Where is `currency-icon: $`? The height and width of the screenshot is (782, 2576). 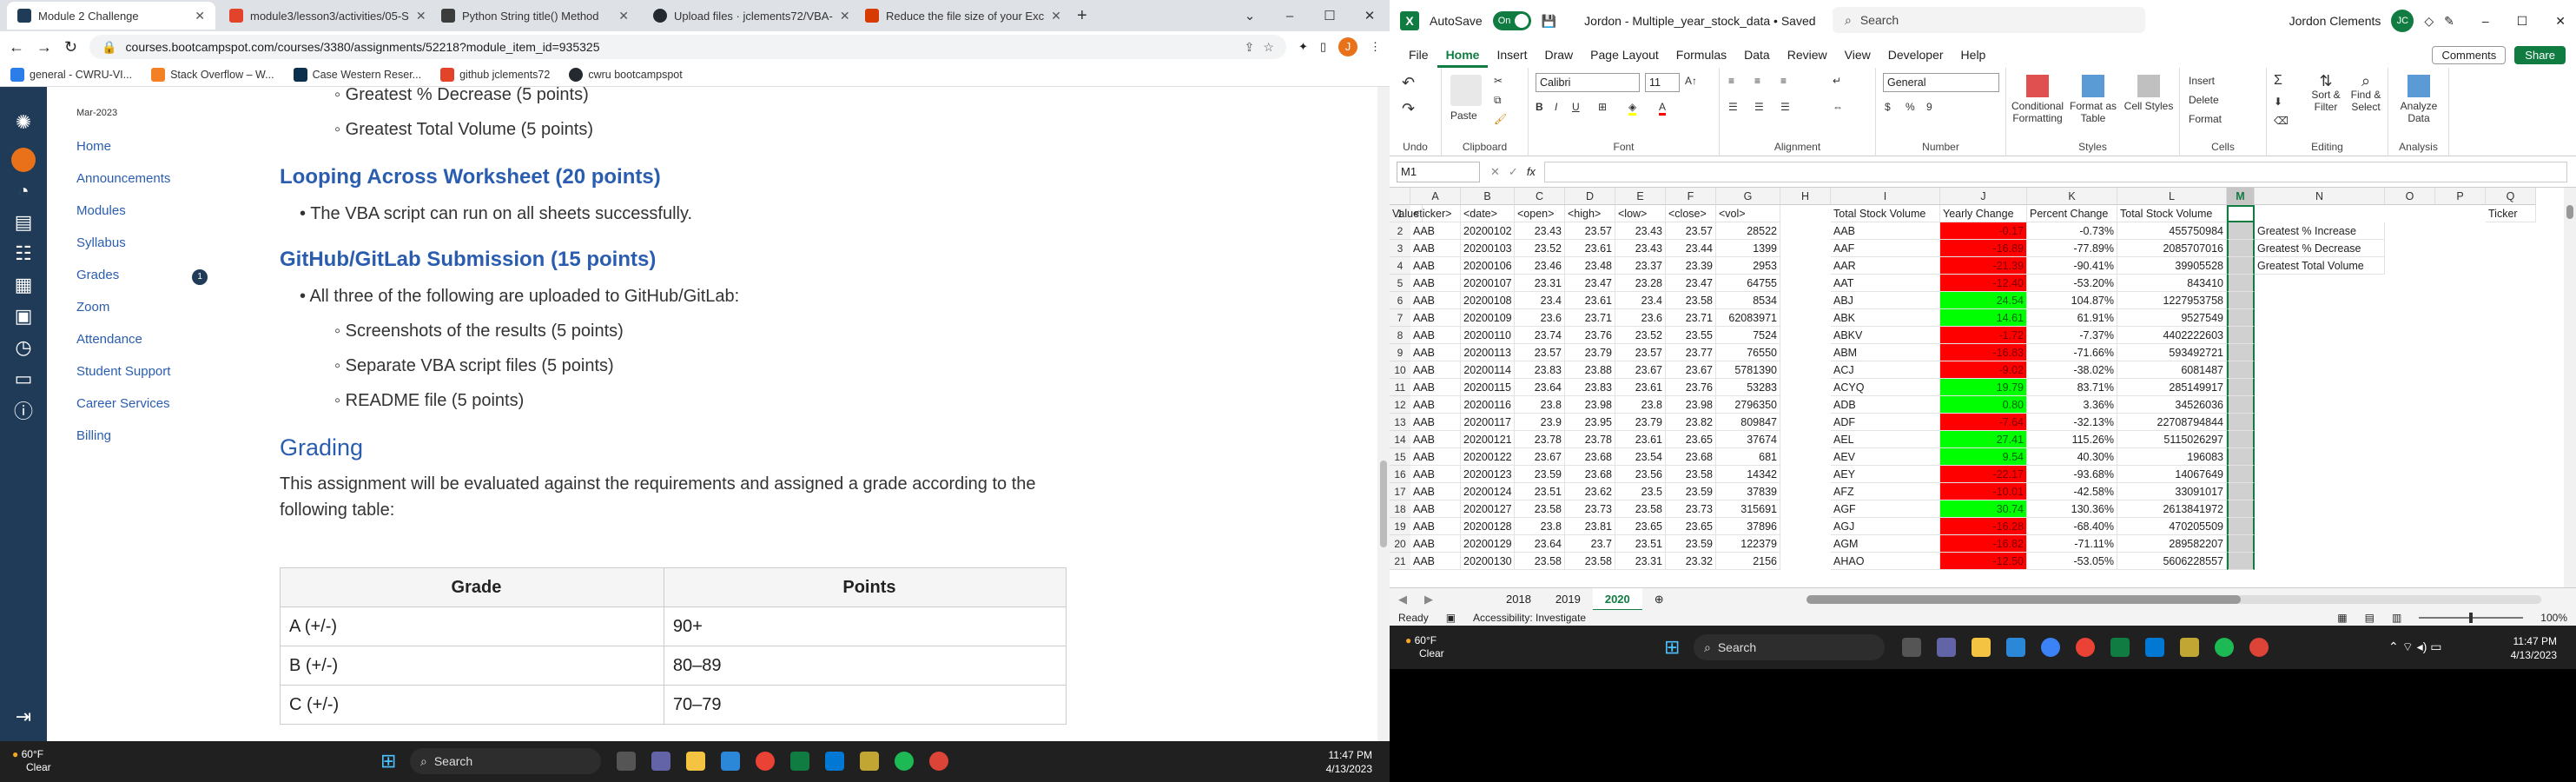 currency-icon: $ is located at coordinates (1888, 107).